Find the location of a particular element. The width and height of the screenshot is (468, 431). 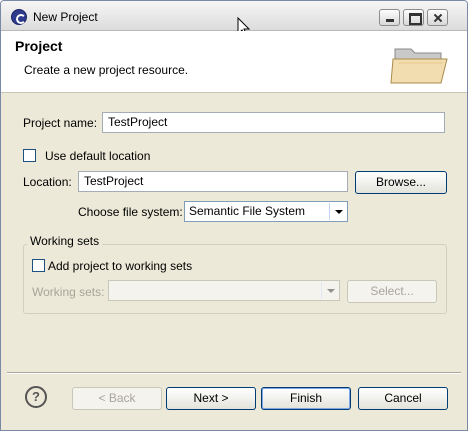

add-to-working-sets-label: Add project to working sets is located at coordinates (120, 266).